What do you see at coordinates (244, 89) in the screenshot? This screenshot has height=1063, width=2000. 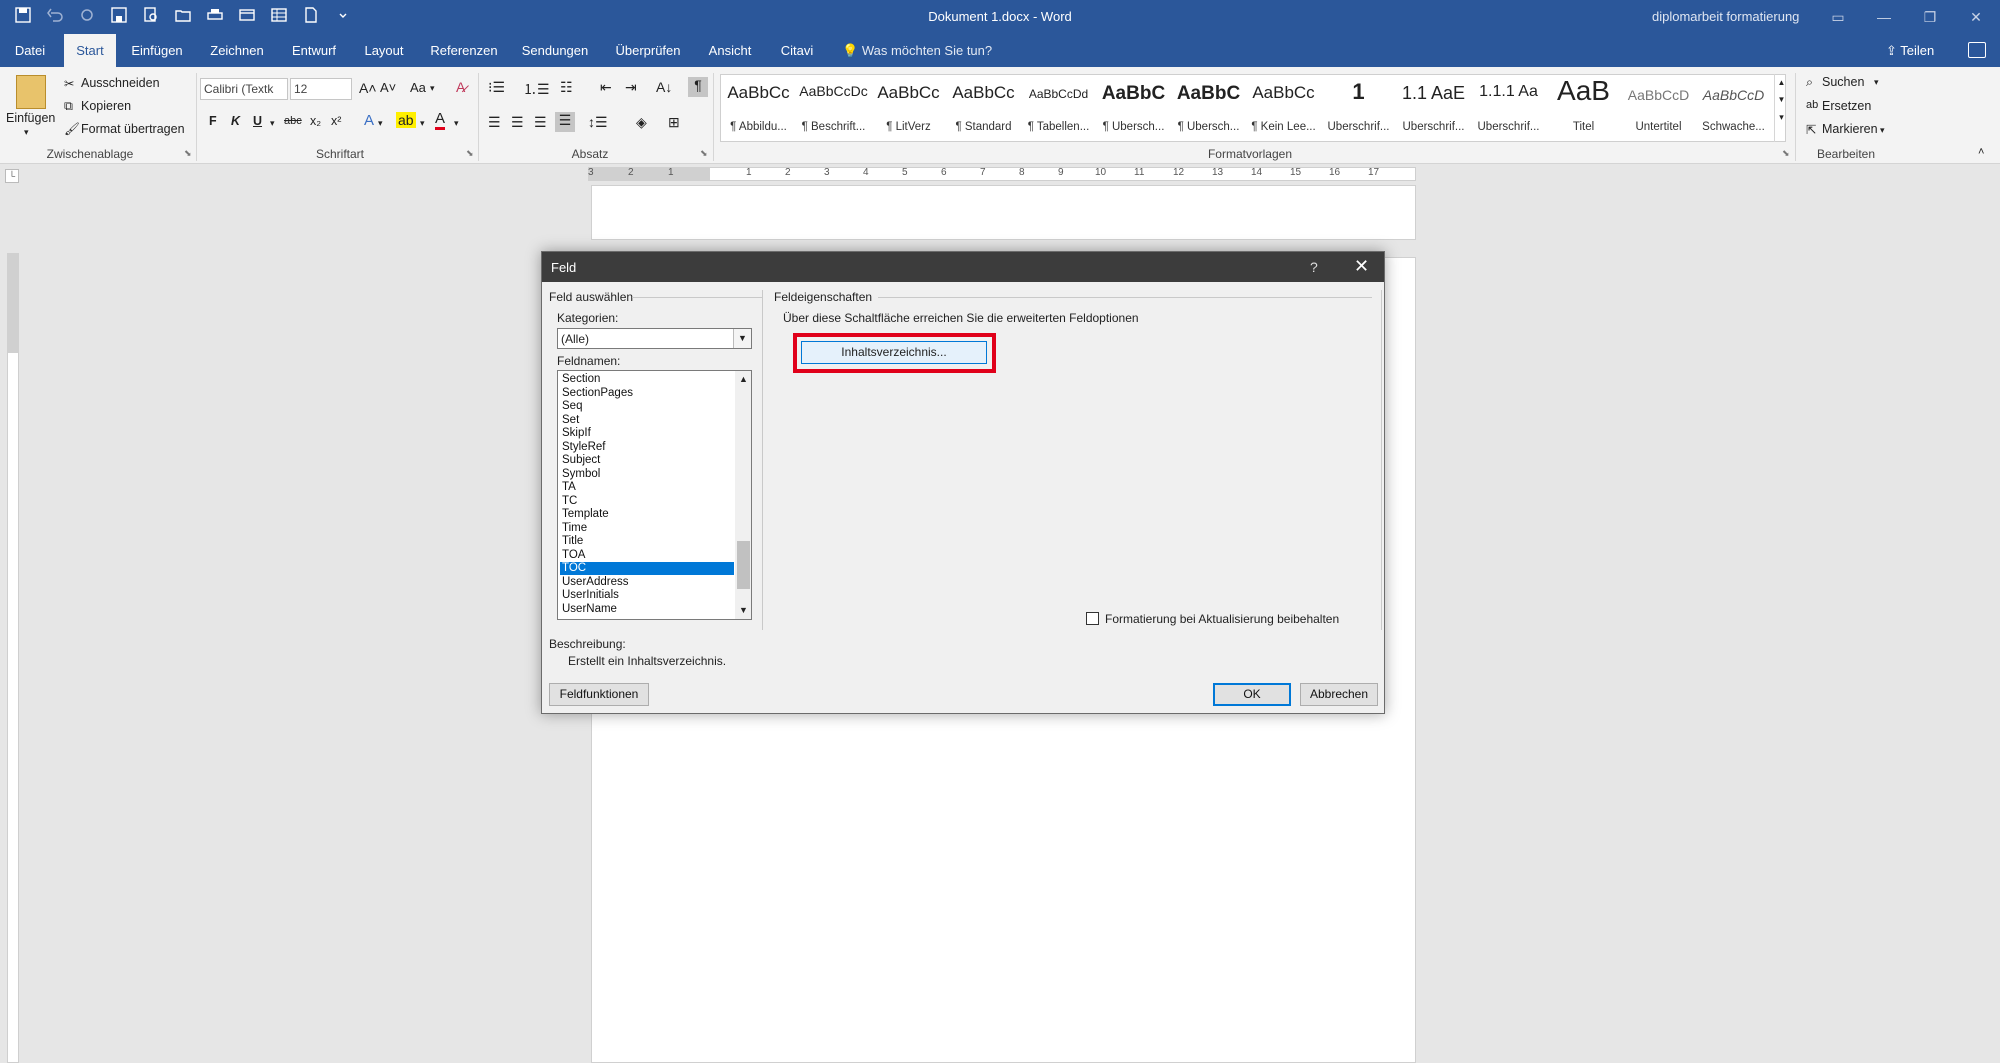 I see `font-name-combo: Calibri (Textk` at bounding box center [244, 89].